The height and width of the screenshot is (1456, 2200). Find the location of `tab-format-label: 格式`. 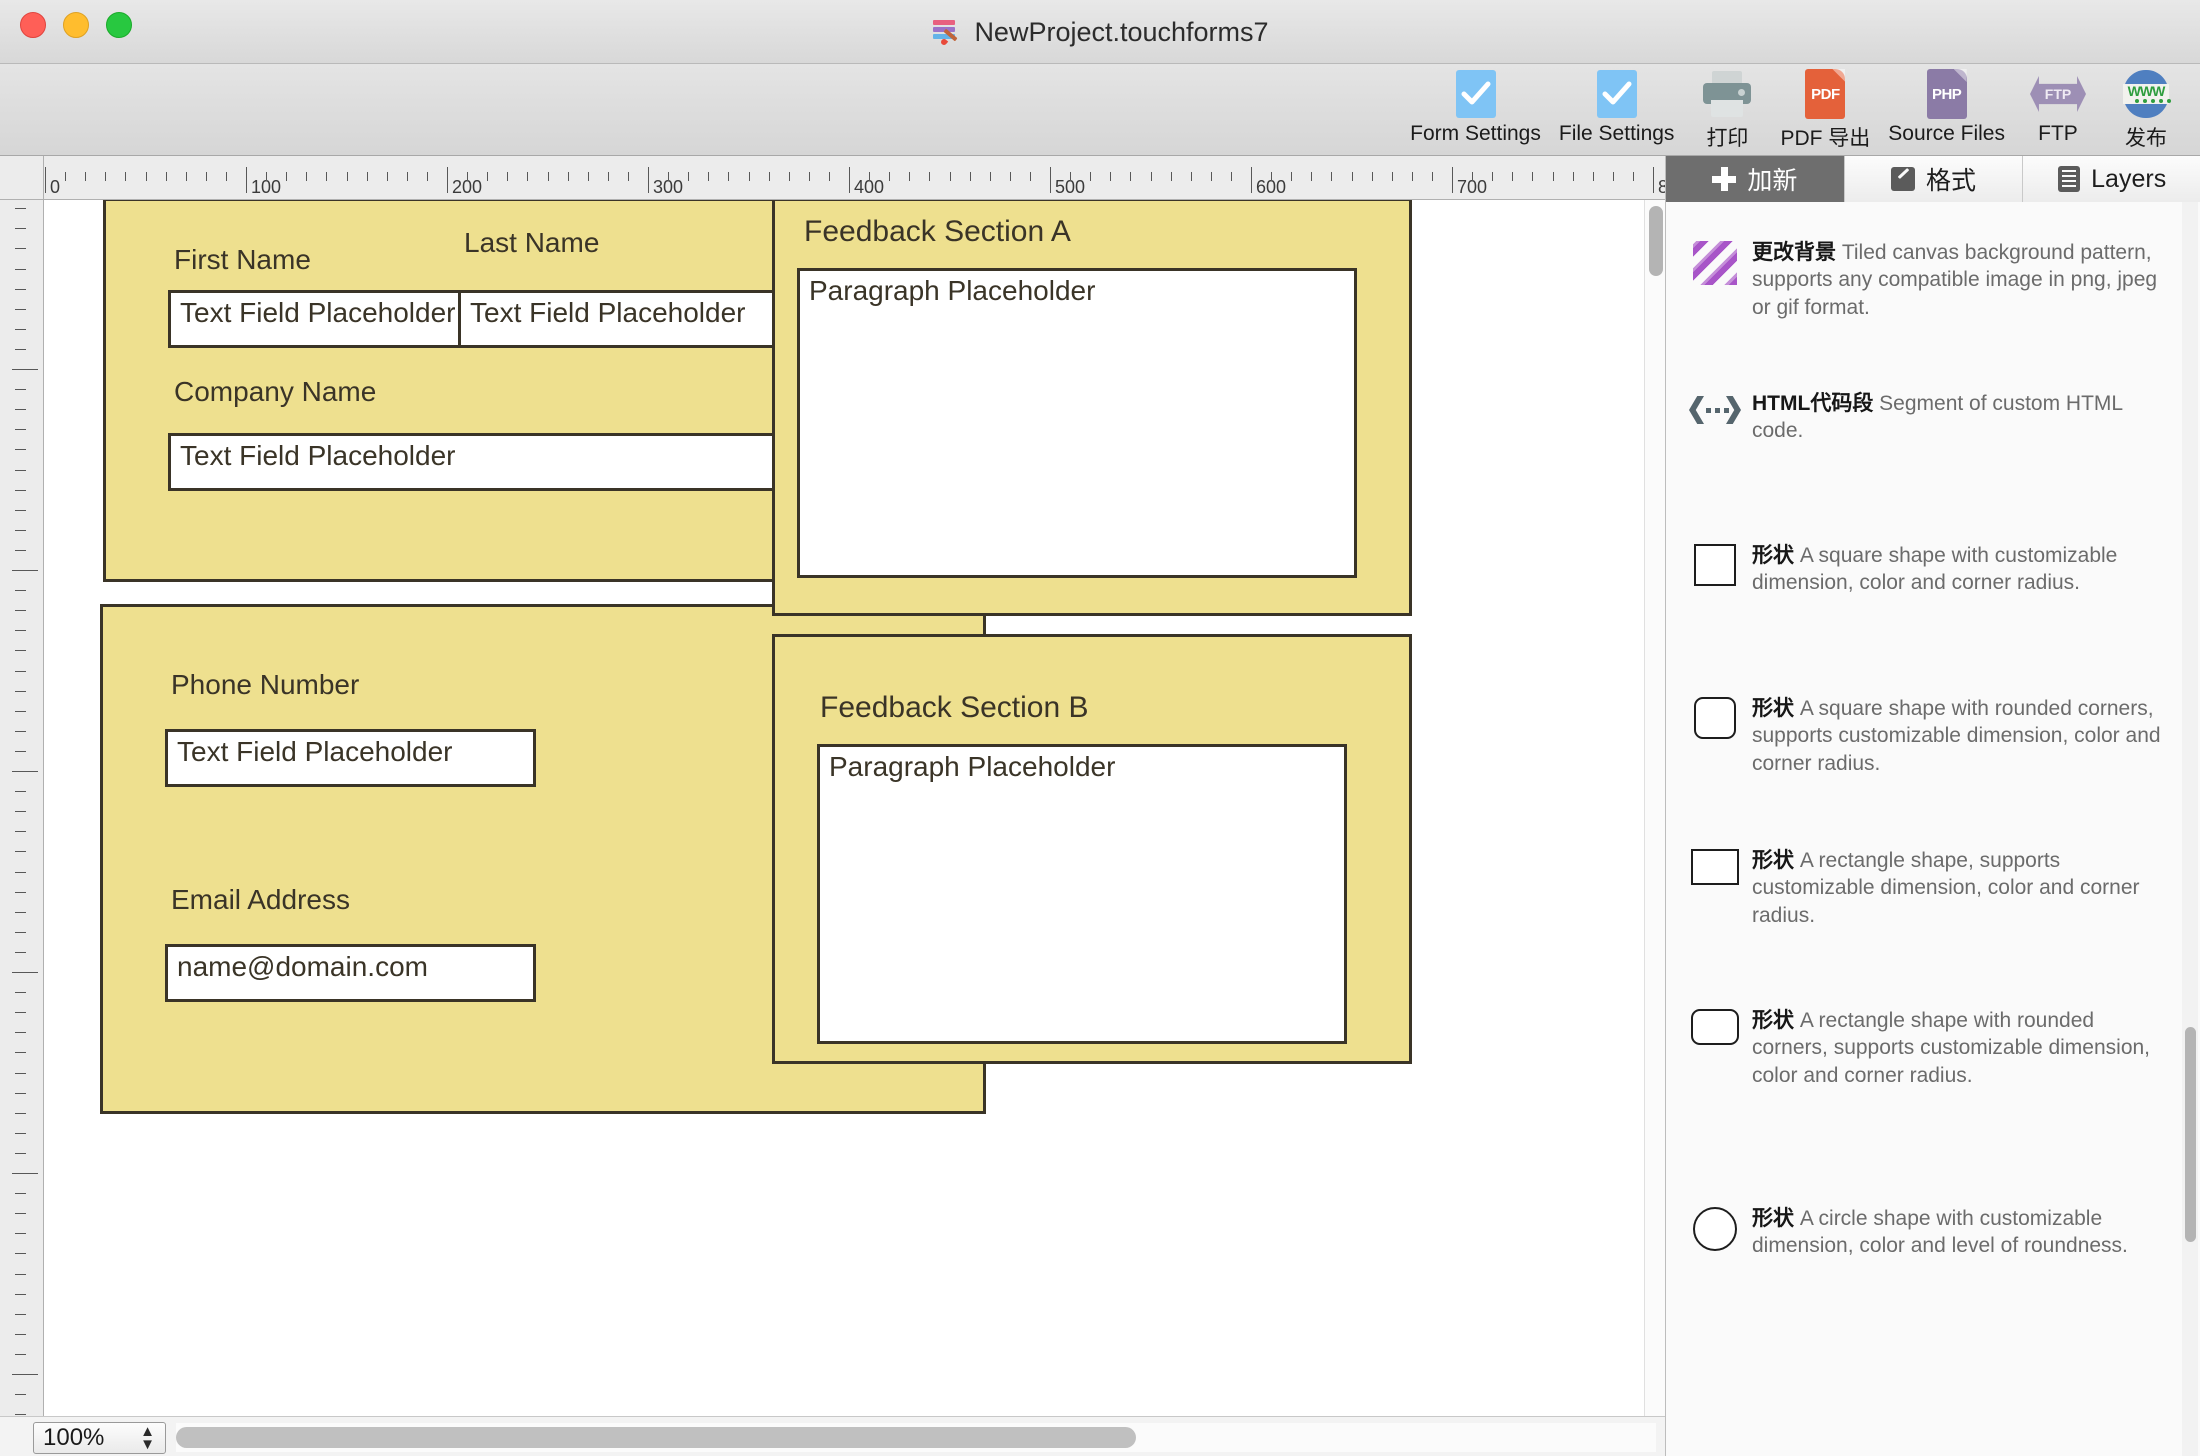

tab-format-label: 格式 is located at coordinates (1951, 181).